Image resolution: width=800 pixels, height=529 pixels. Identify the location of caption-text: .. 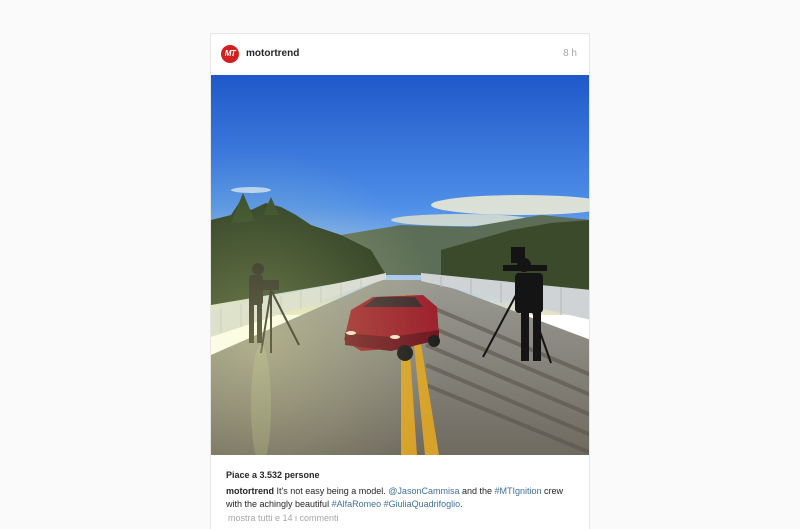
(461, 504).